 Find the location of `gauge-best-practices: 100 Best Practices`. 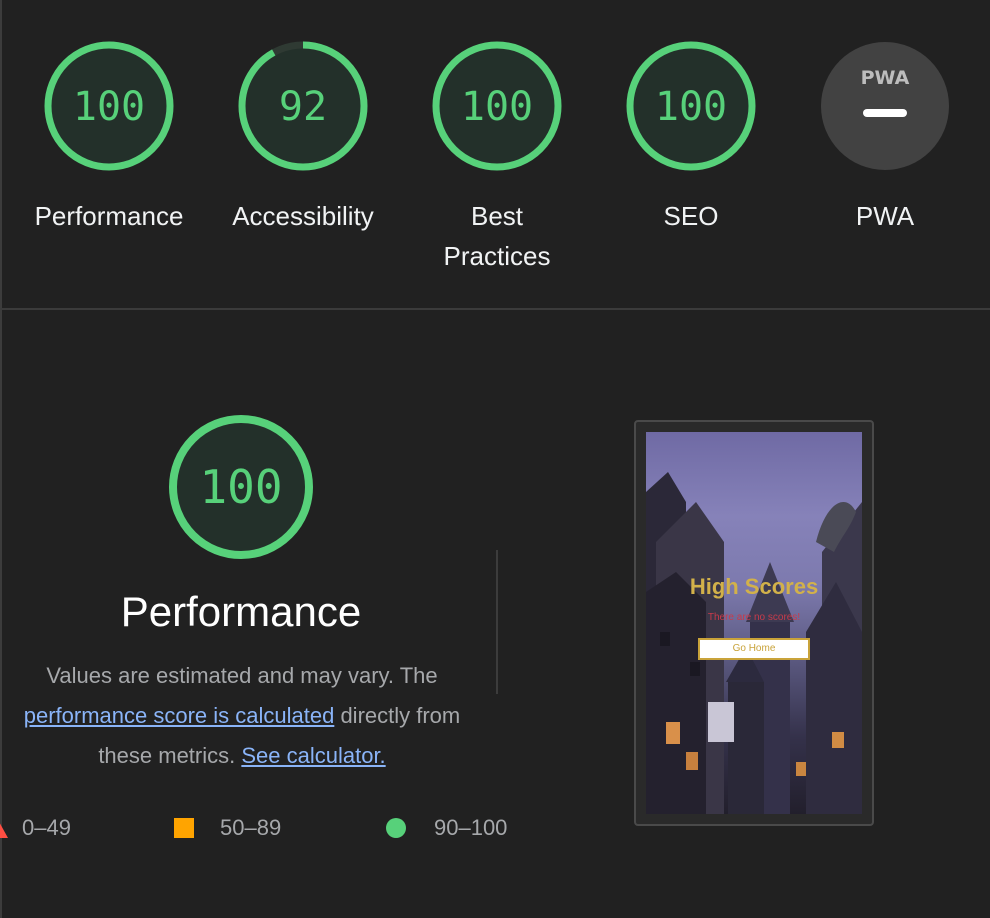

gauge-best-practices: 100 Best Practices is located at coordinates (497, 157).